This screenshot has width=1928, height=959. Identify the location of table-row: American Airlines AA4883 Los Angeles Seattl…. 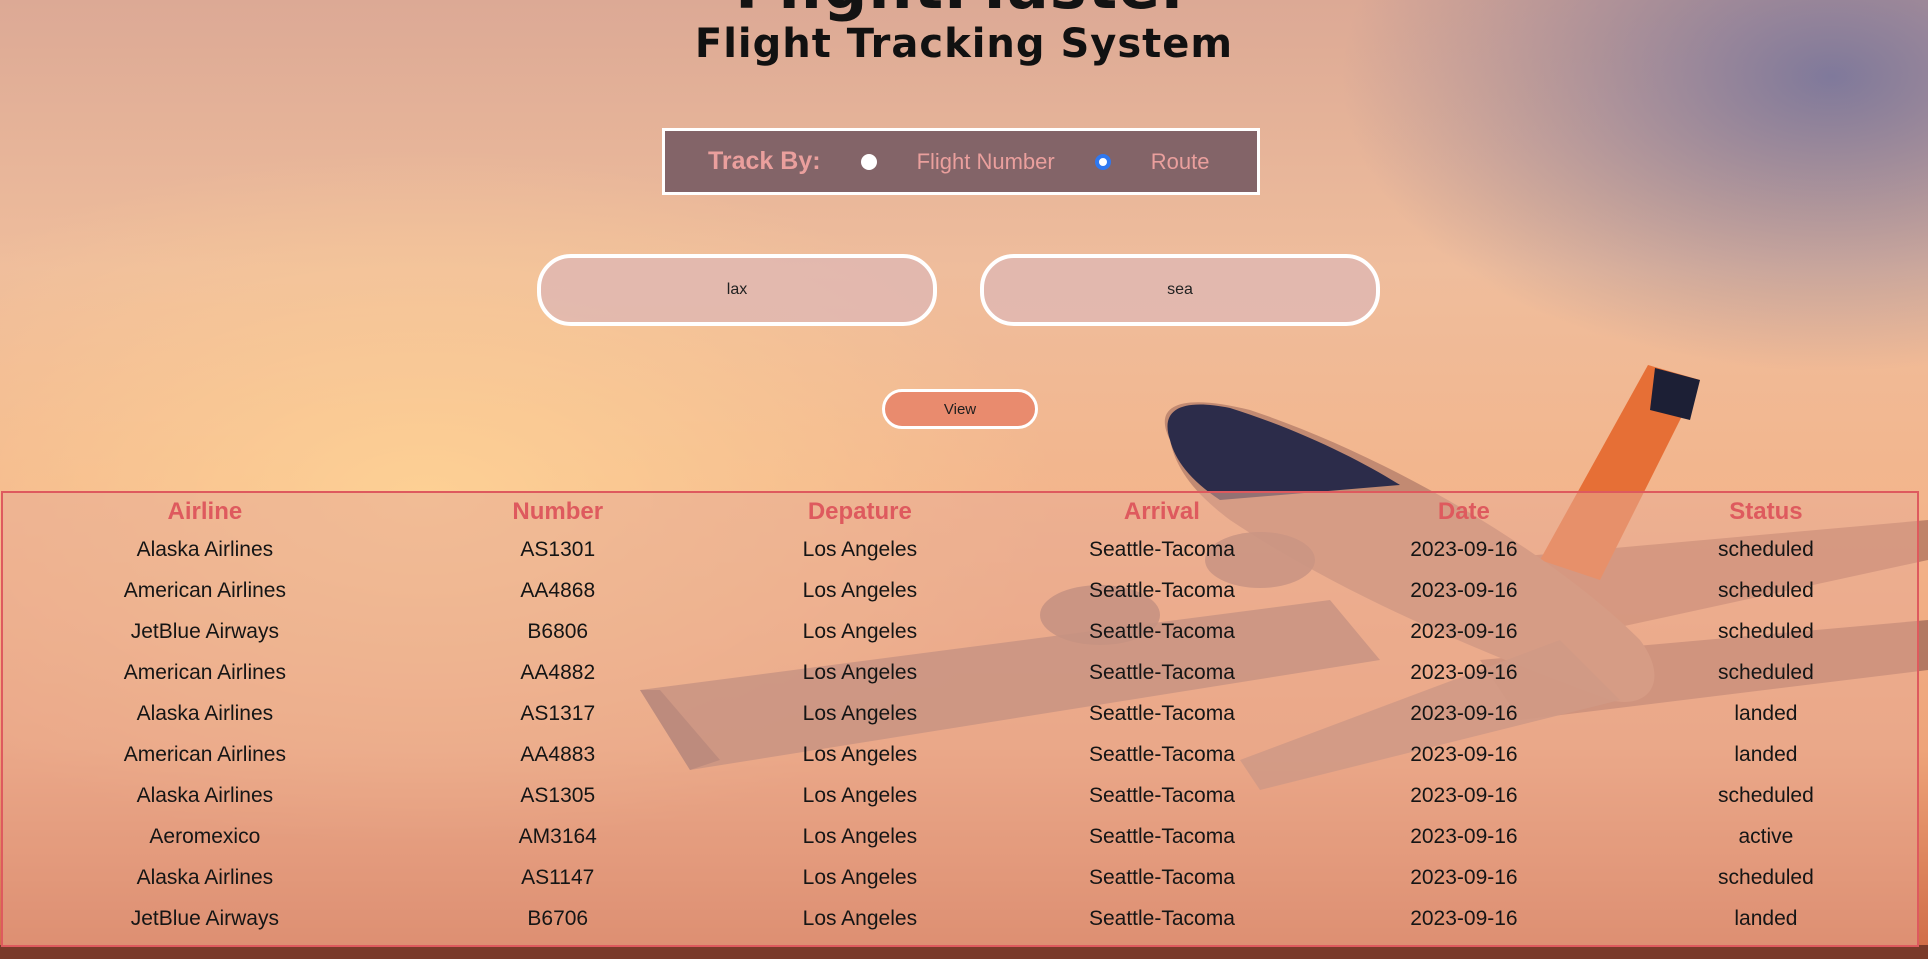
(960, 754).